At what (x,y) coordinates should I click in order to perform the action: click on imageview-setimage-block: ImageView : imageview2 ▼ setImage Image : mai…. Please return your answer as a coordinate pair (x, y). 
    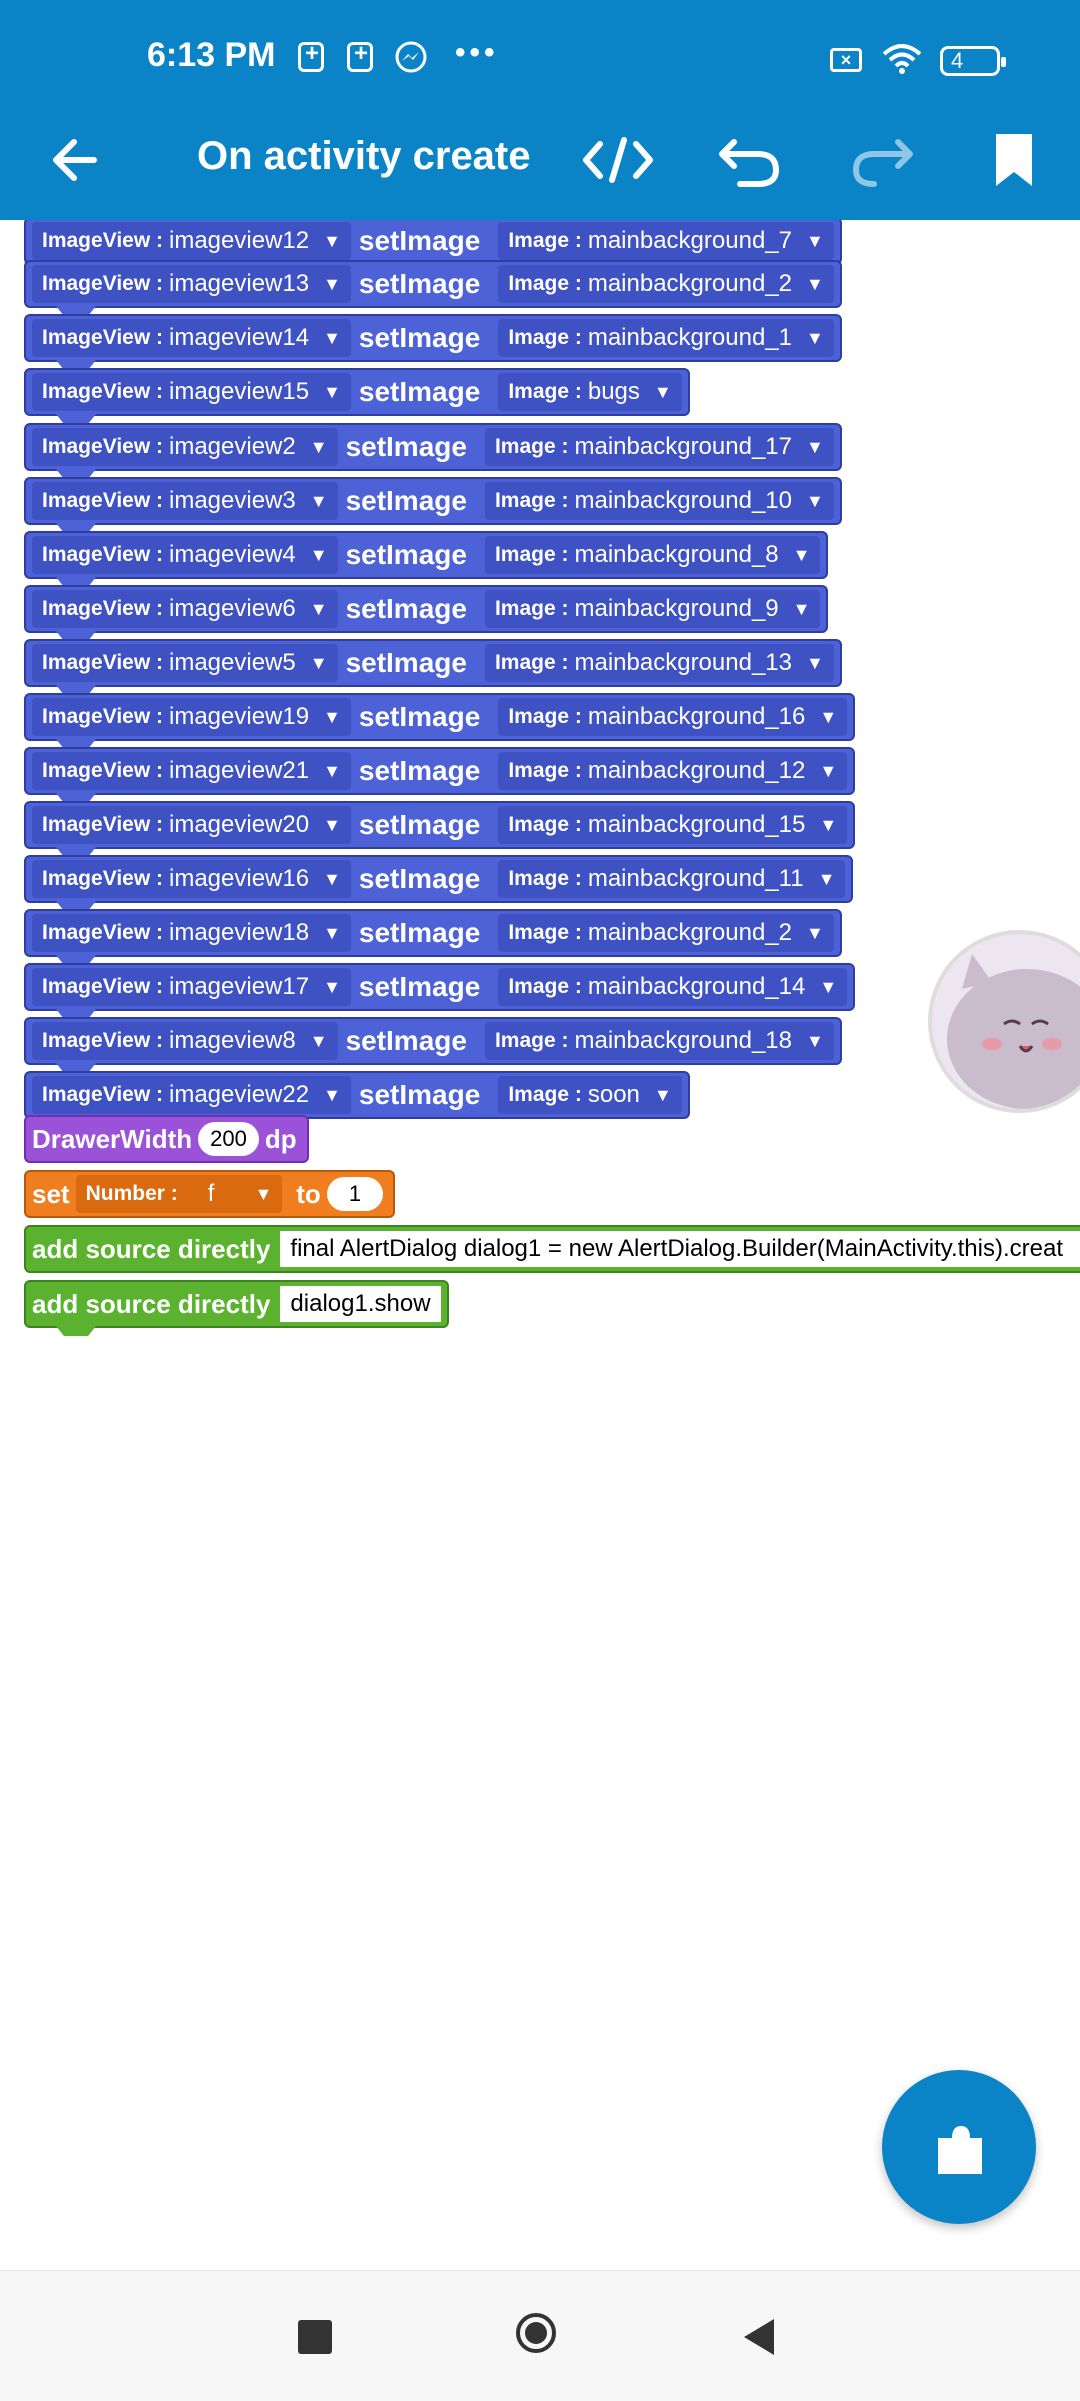
    Looking at the image, I should click on (433, 451).